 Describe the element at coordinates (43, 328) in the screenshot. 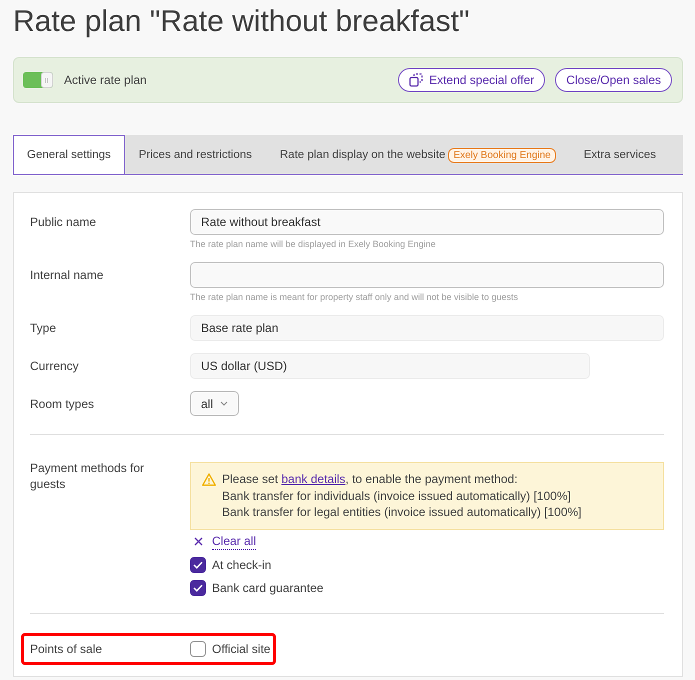

I see `field-label: Type` at that location.